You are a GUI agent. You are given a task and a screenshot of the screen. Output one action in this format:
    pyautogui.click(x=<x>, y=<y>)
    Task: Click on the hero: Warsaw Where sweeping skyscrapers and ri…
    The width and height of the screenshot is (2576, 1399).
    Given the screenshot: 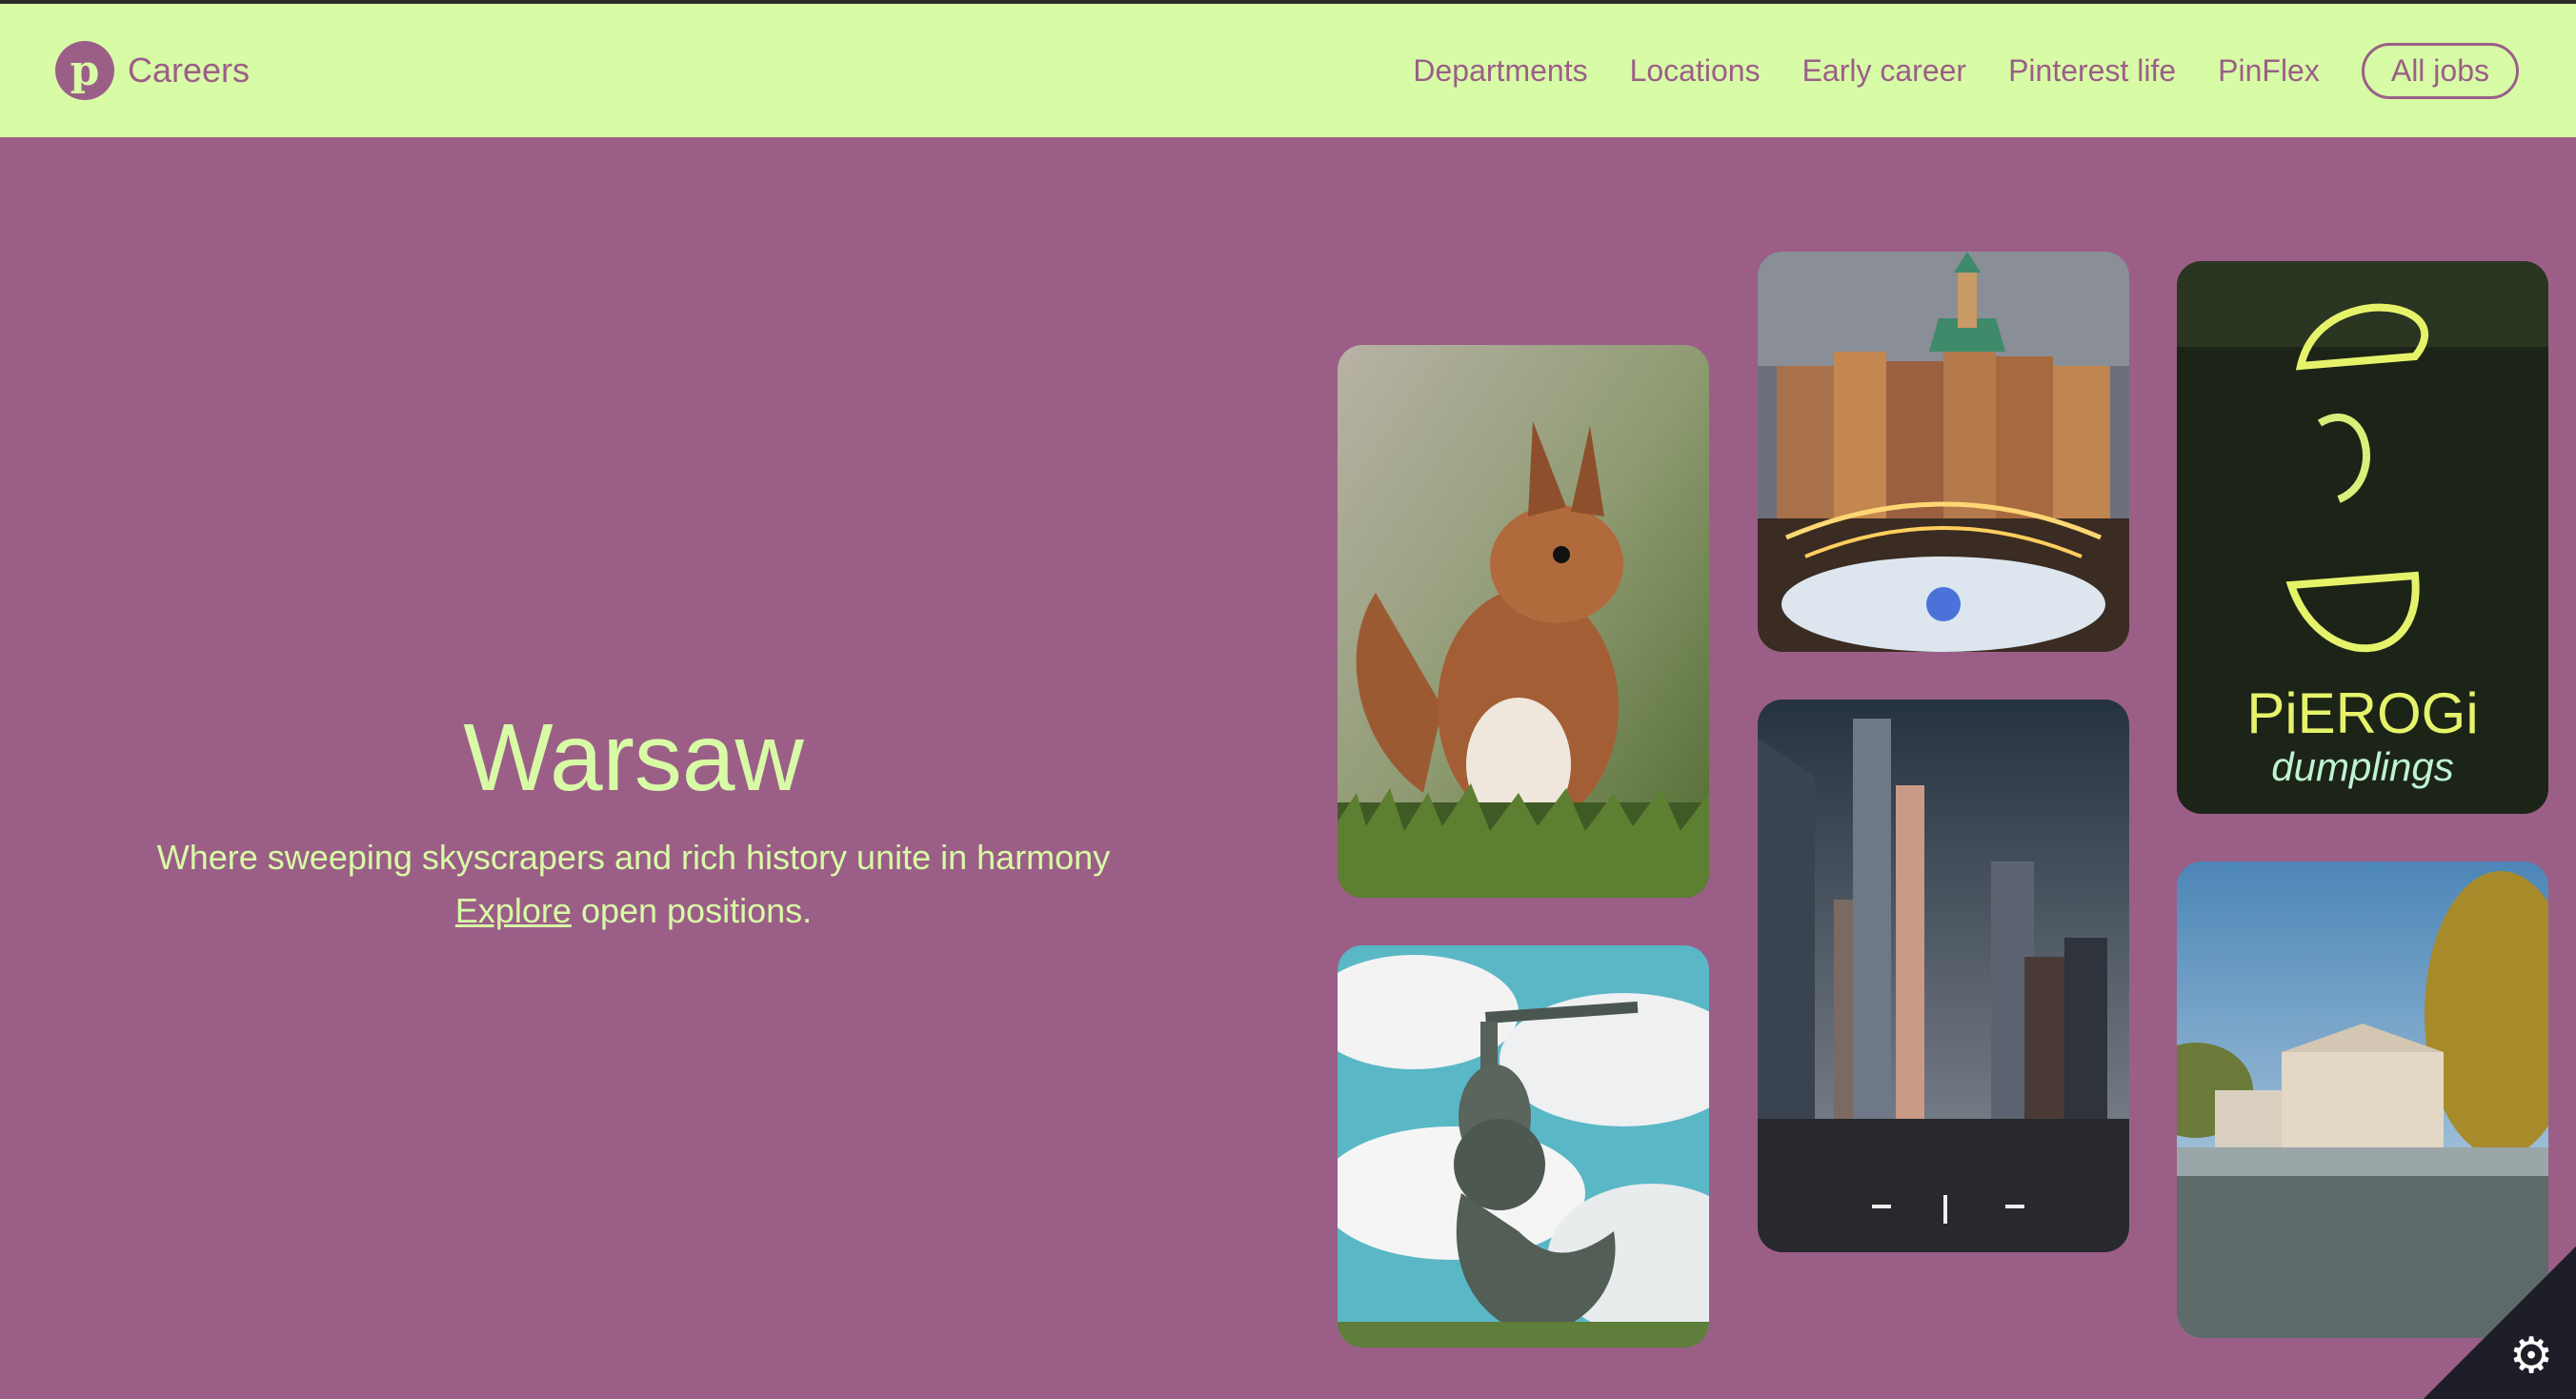 What is the action you would take?
    pyautogui.click(x=633, y=822)
    